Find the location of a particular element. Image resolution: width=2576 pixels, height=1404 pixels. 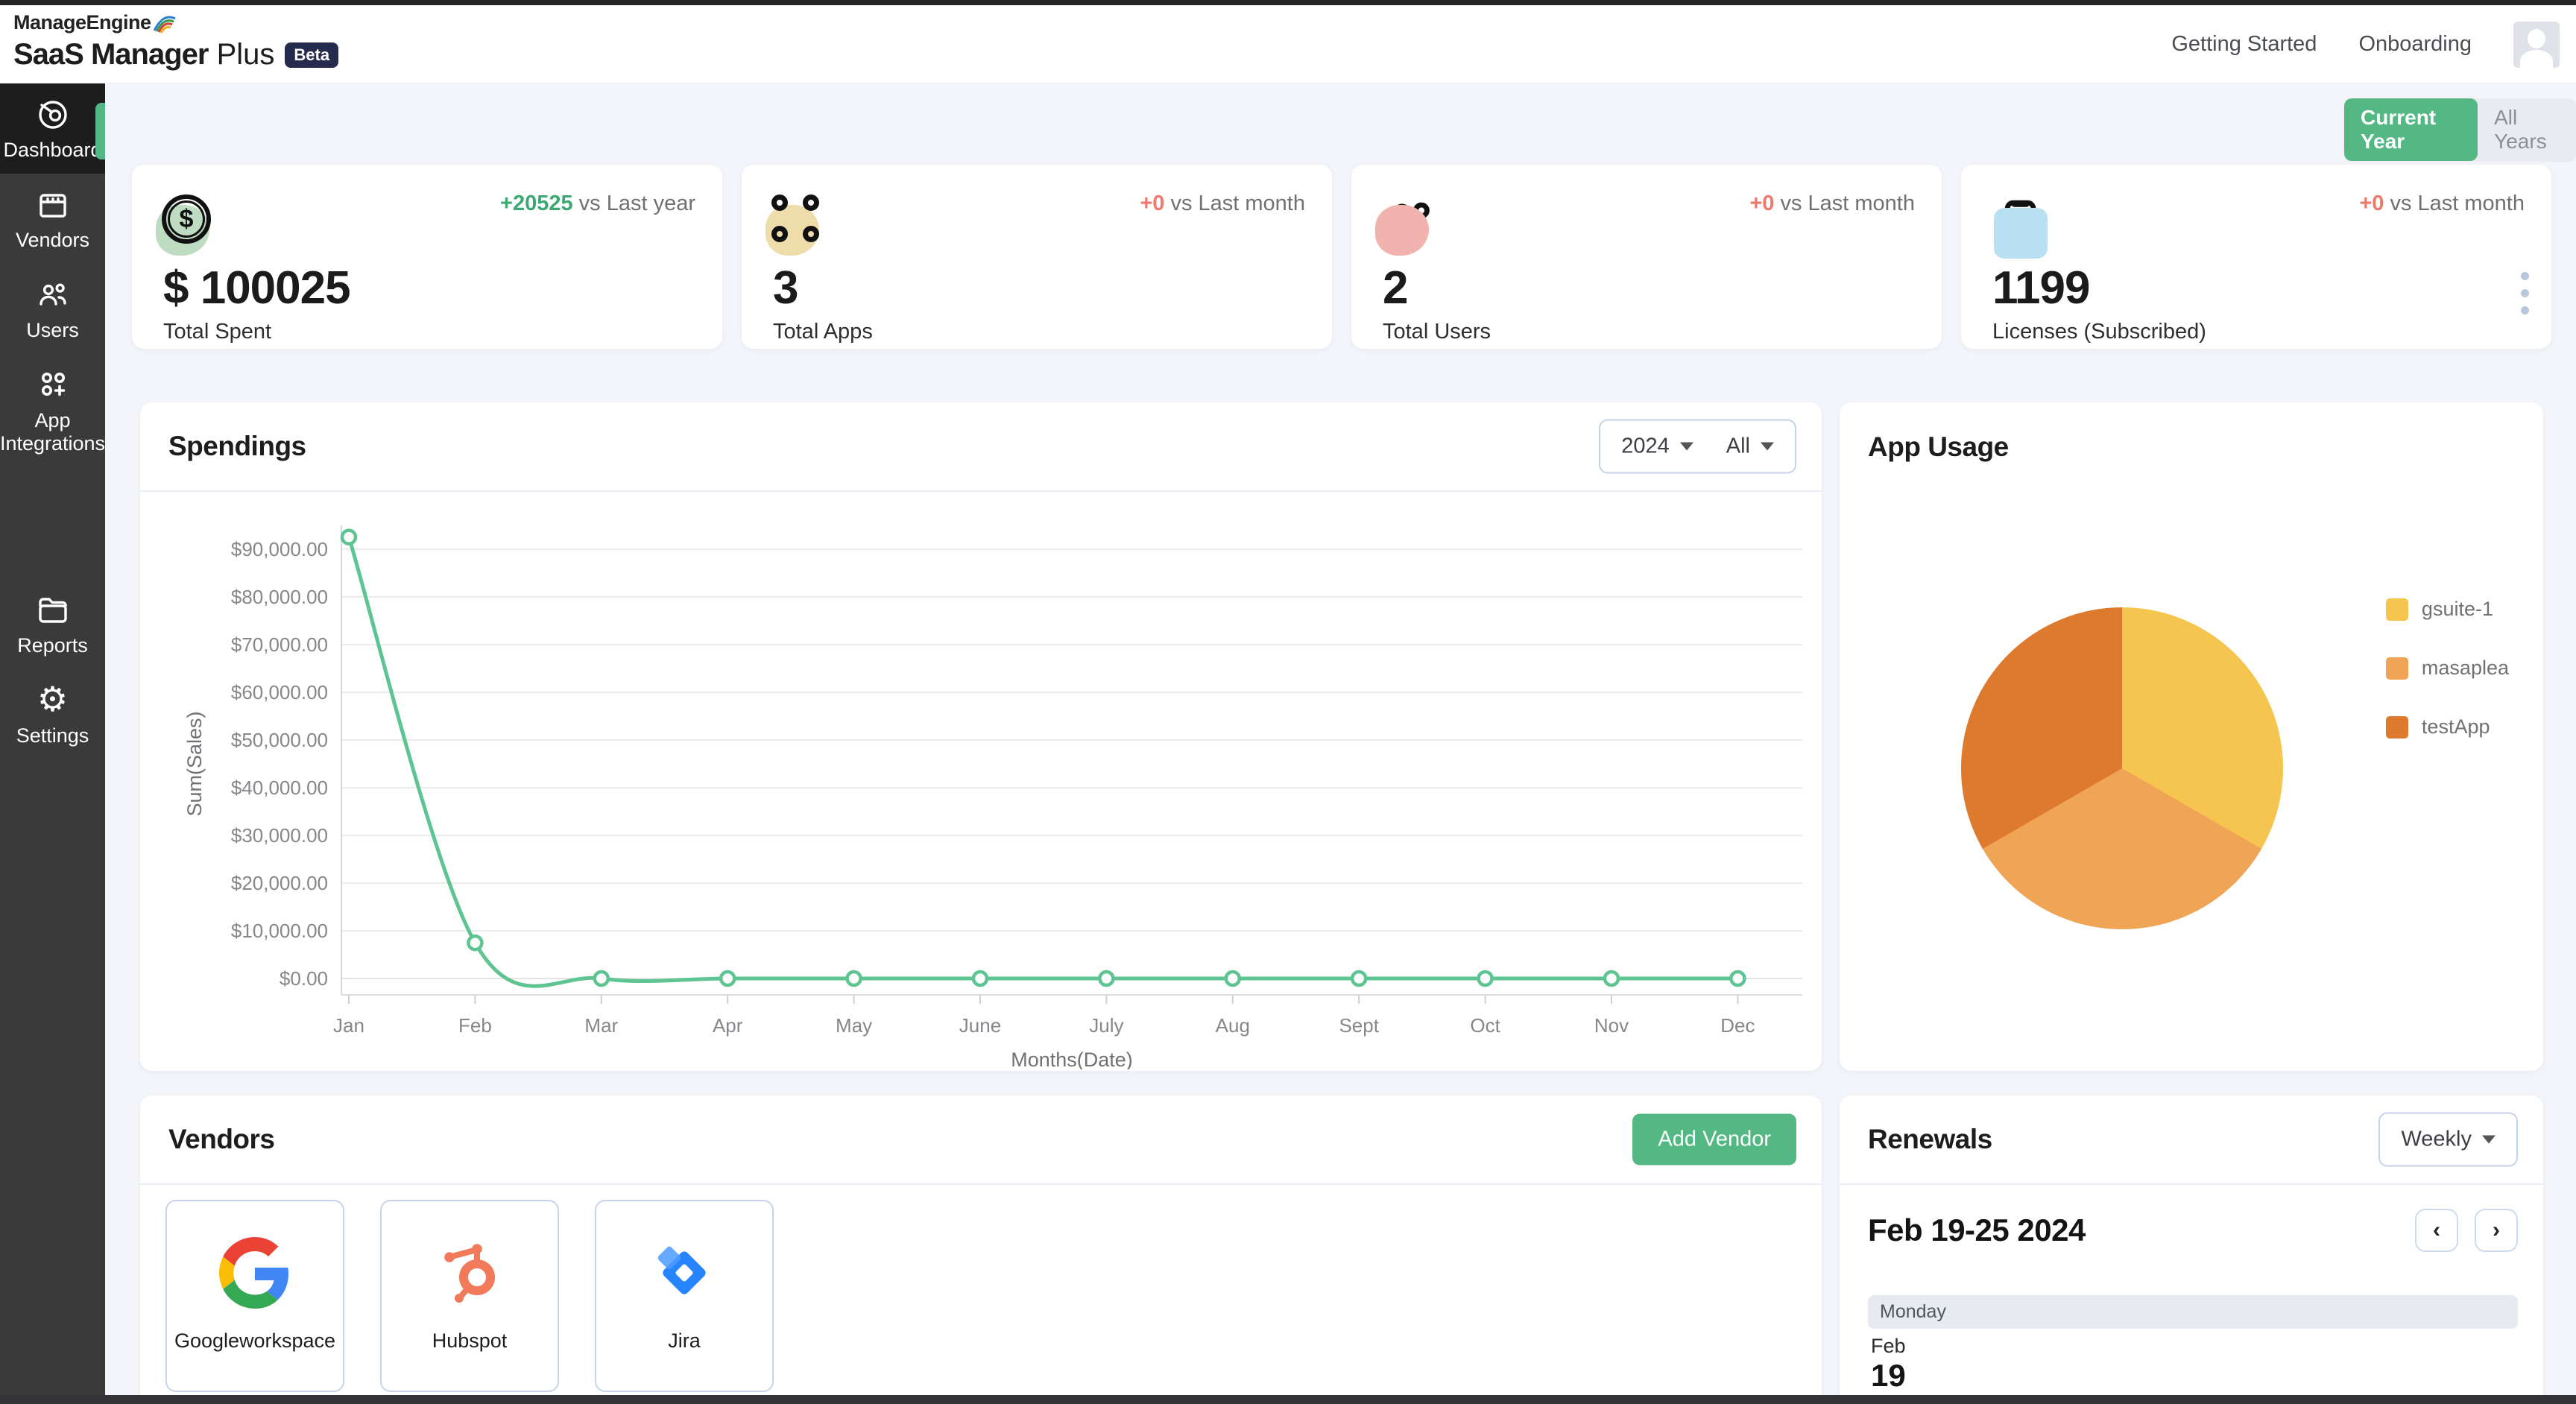

svg-text: May is located at coordinates (854, 1025).